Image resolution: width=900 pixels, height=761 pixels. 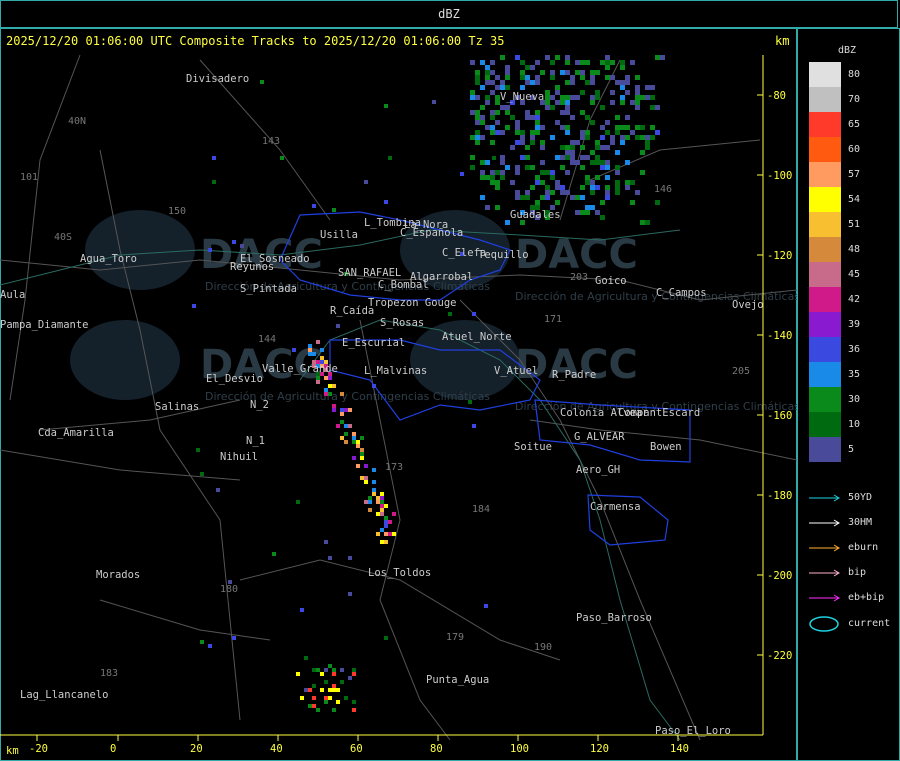 What do you see at coordinates (782, 41) in the screenshot?
I see `y-axis-unit: km` at bounding box center [782, 41].